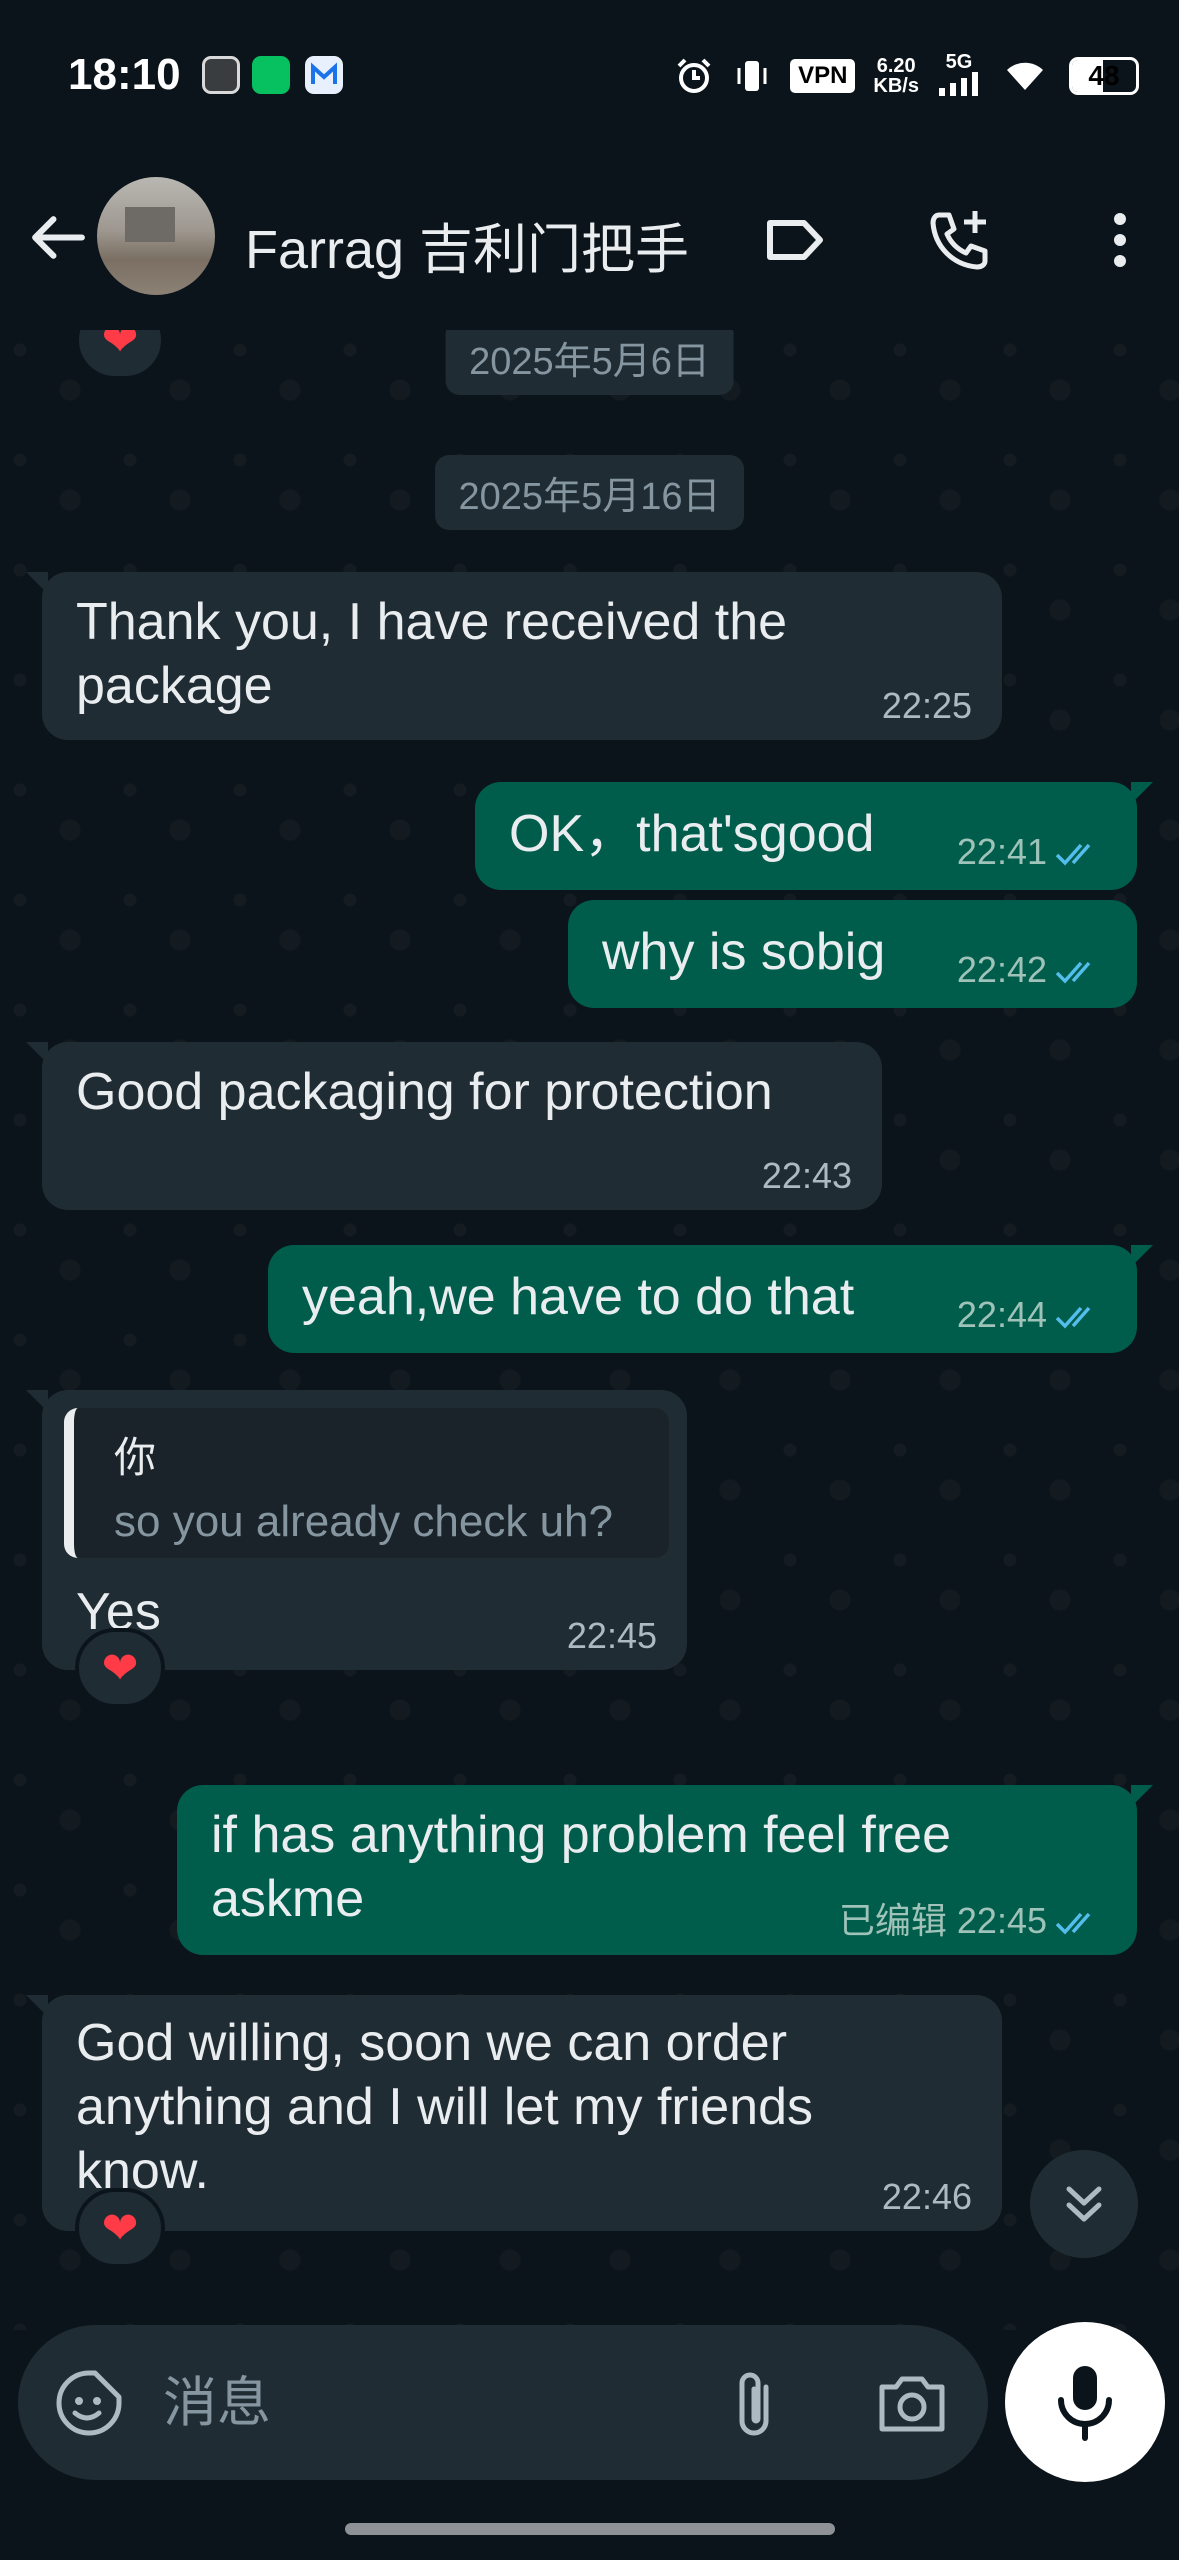 The width and height of the screenshot is (1179, 2560). Describe the element at coordinates (960, 240) in the screenshot. I see `add-call-icon` at that location.